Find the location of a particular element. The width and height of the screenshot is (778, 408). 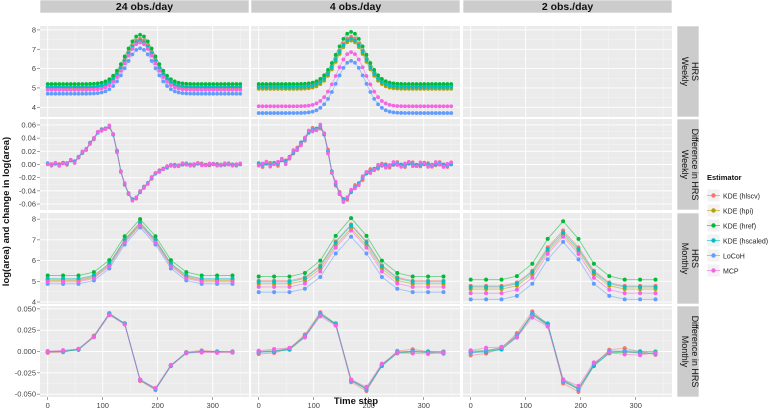

y-tick-label: 0.025 is located at coordinates (26, 330).